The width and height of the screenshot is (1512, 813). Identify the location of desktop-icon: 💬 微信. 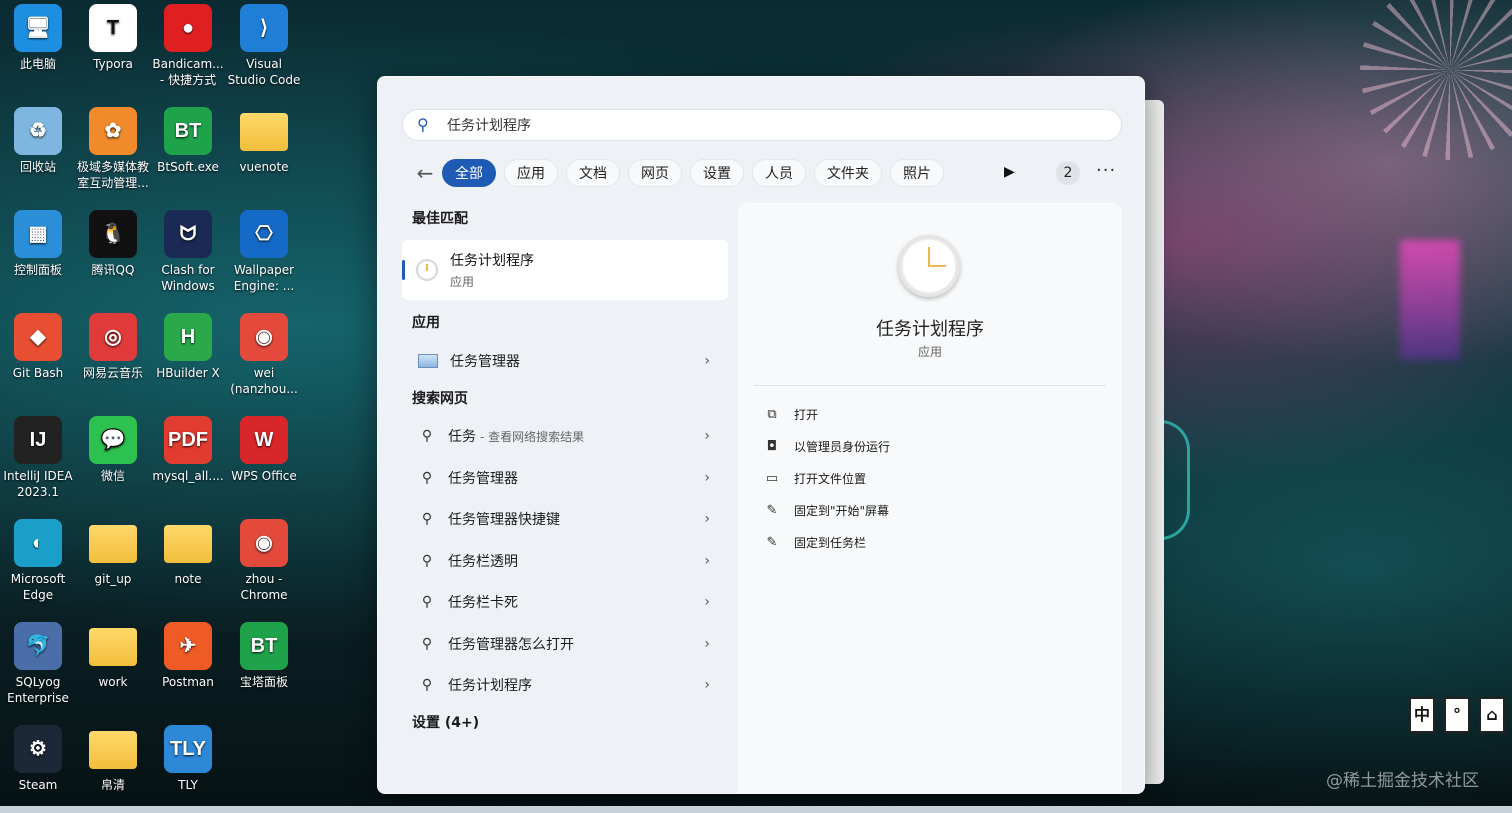
(113, 448).